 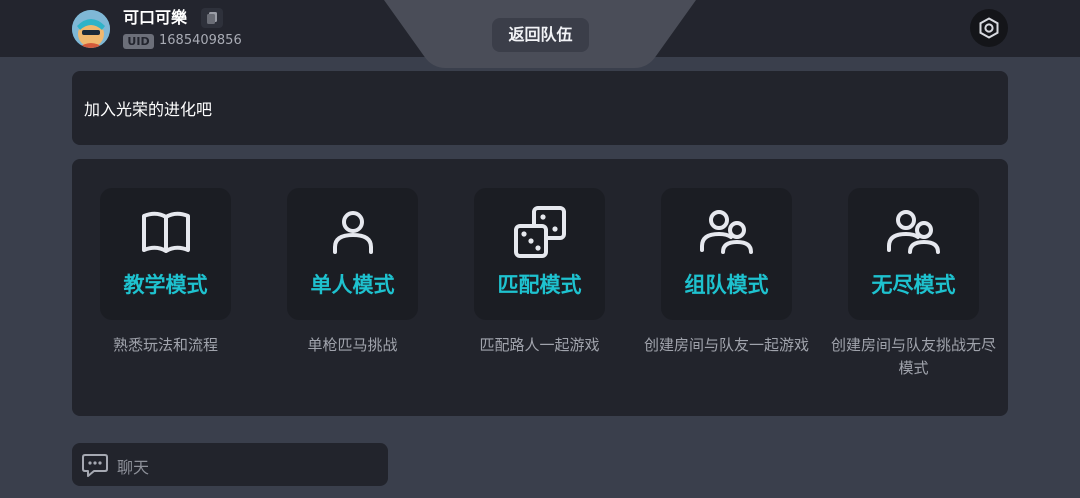 I want to click on mode-card: 组队模式, so click(x=726, y=254).